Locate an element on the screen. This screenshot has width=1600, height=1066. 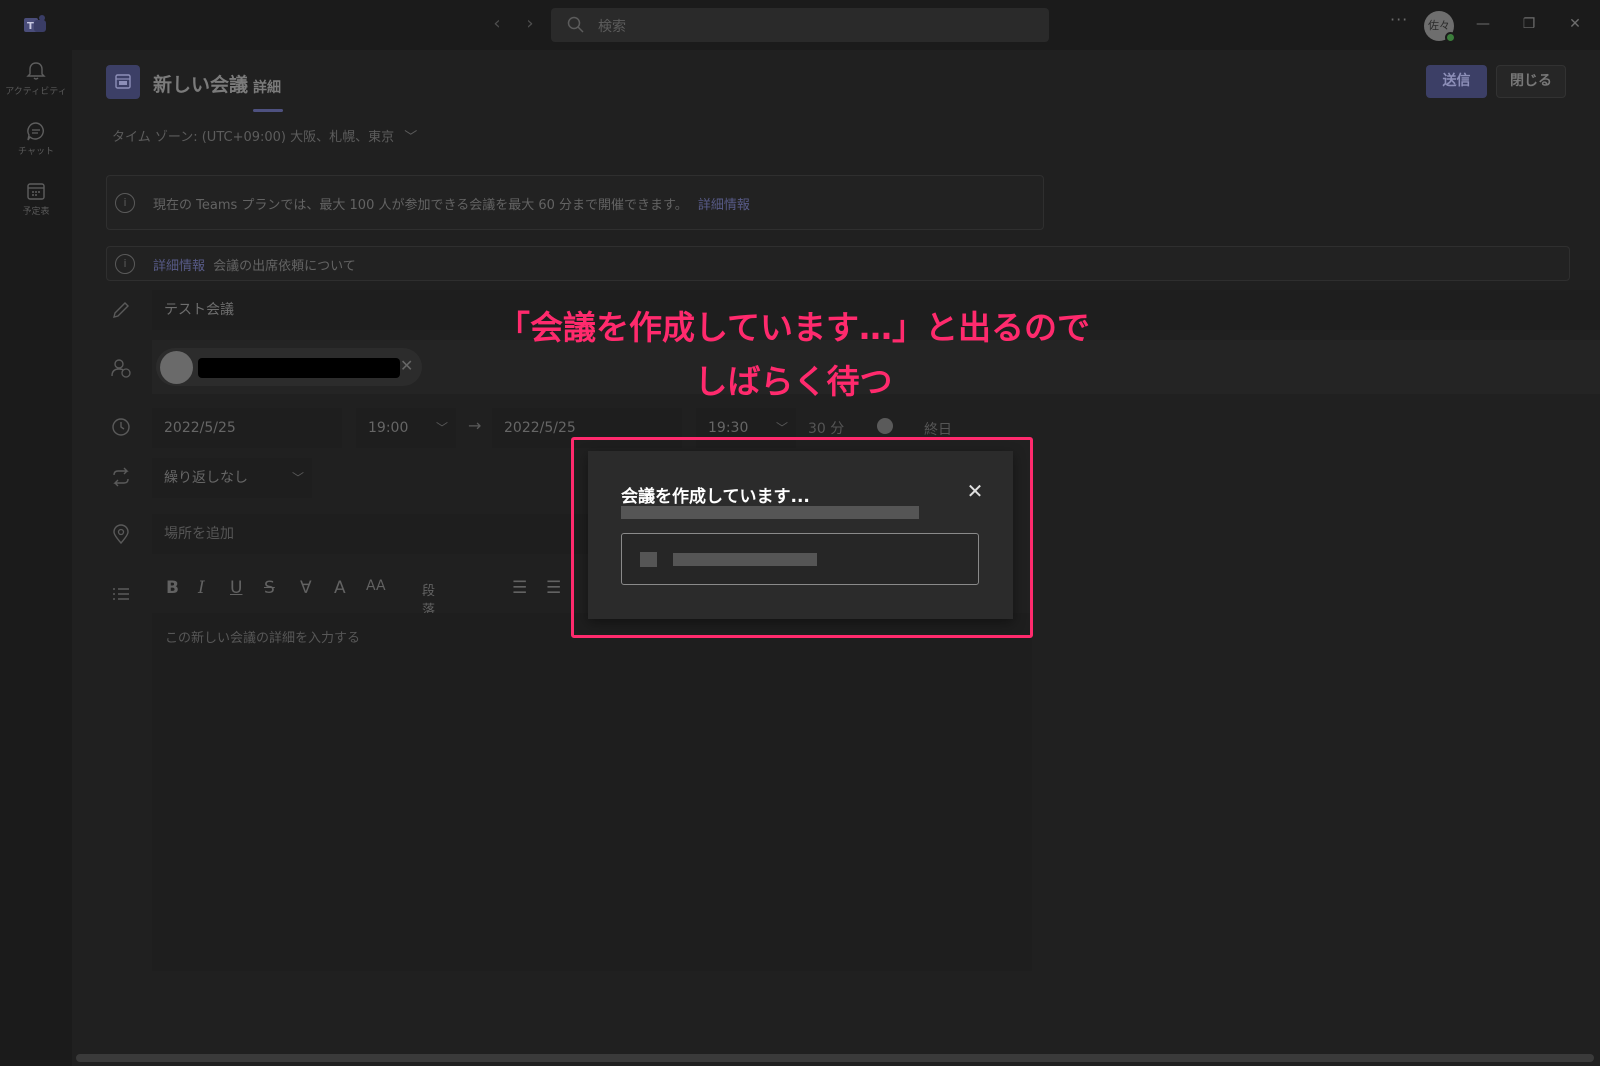
search-input: 検索 is located at coordinates (800, 25).